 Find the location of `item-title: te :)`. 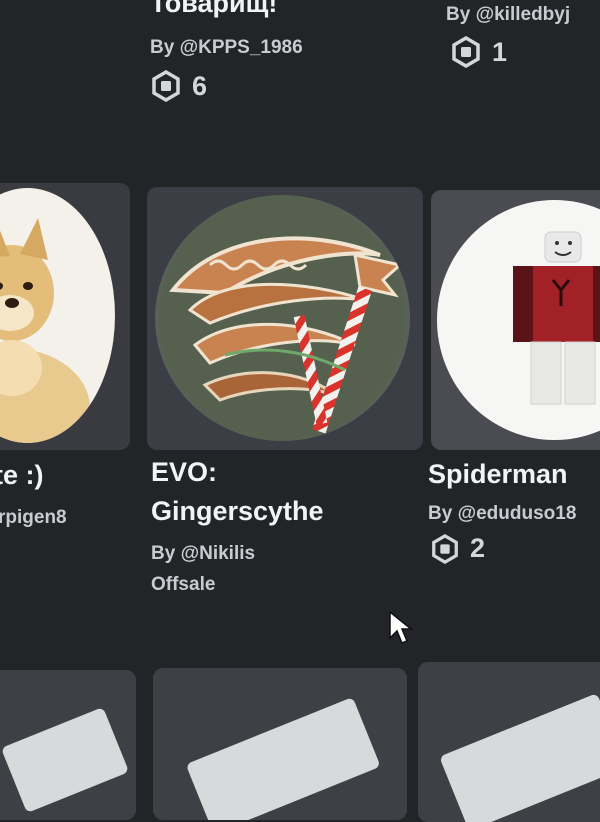

item-title: te :) is located at coordinates (22, 475).